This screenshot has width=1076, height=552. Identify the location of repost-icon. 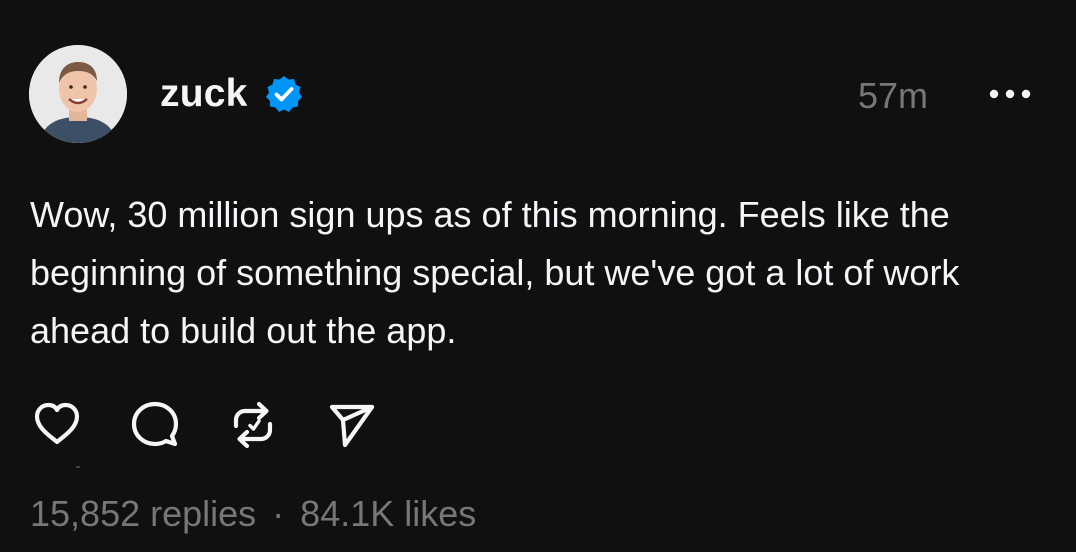
(253, 425).